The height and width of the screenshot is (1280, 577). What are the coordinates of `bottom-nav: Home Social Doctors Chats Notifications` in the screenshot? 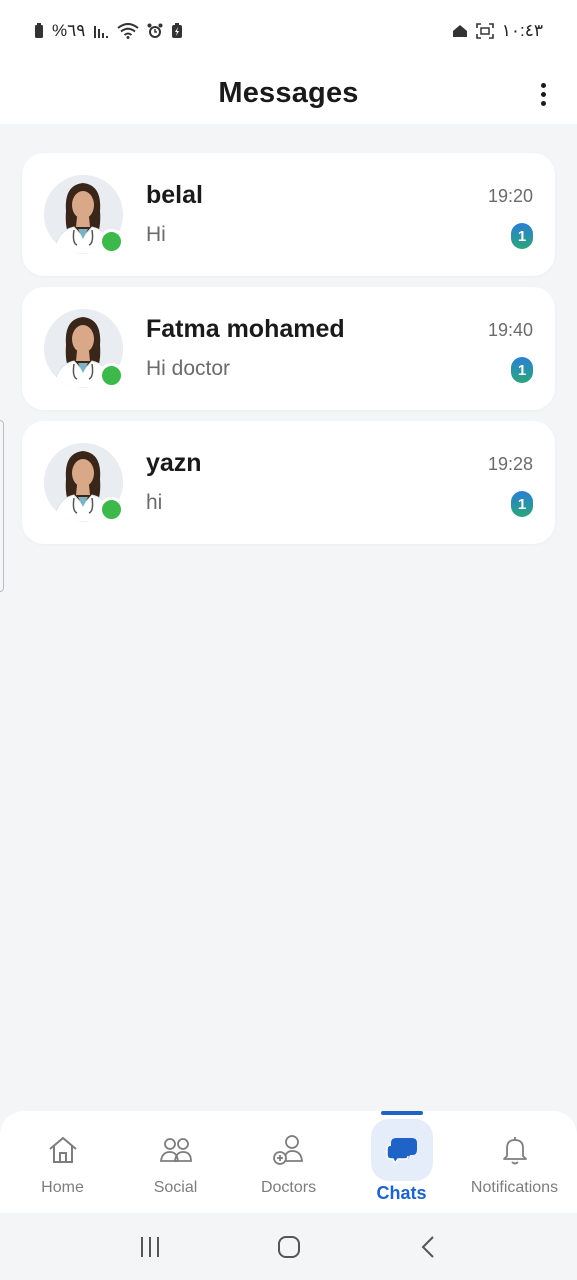 It's located at (288, 1162).